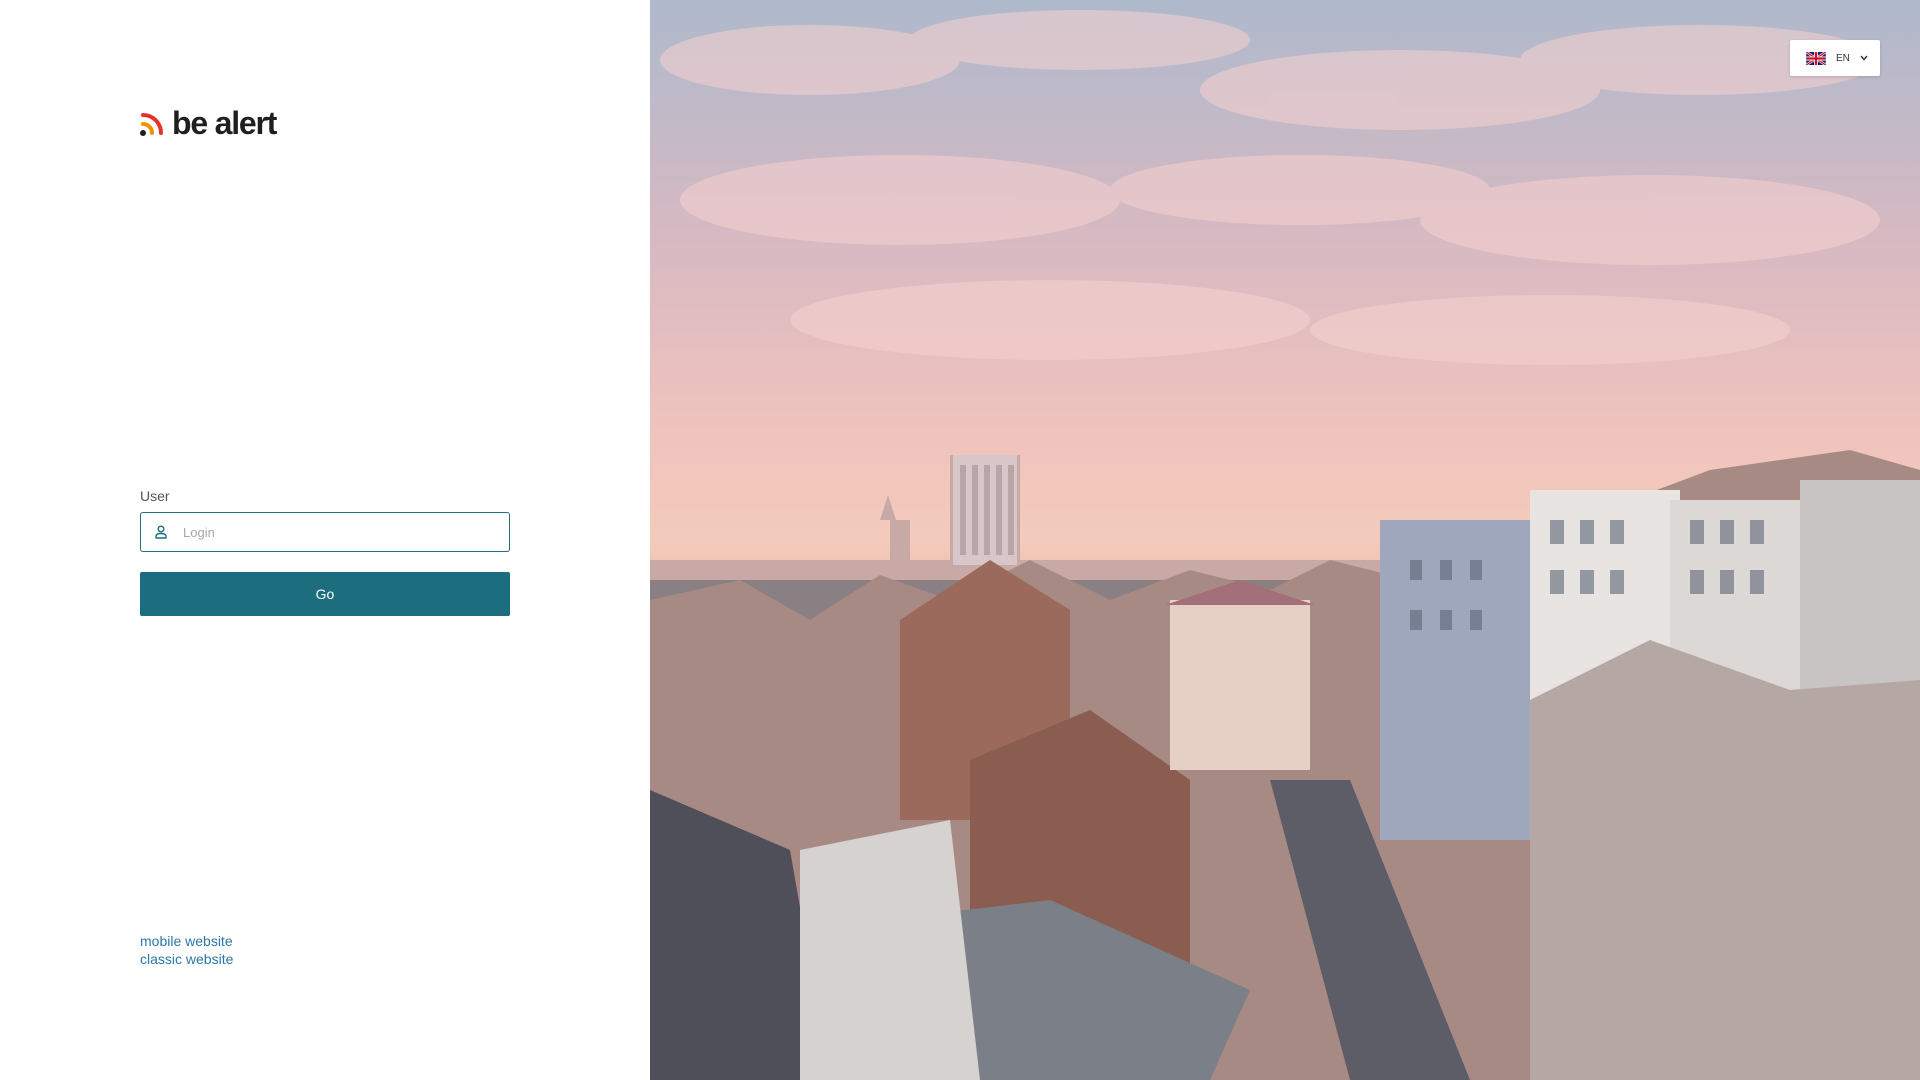 The image size is (1920, 1080). Describe the element at coordinates (161, 532) in the screenshot. I see `user-icon` at that location.